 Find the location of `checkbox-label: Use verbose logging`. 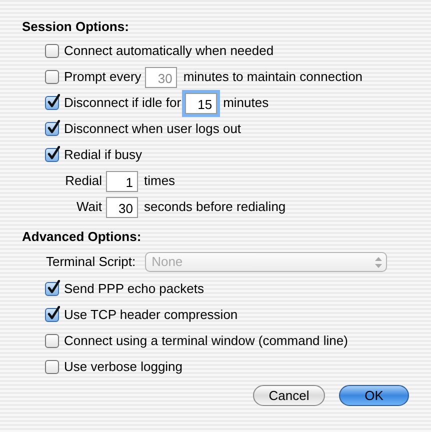

checkbox-label: Use verbose logging is located at coordinates (123, 367).